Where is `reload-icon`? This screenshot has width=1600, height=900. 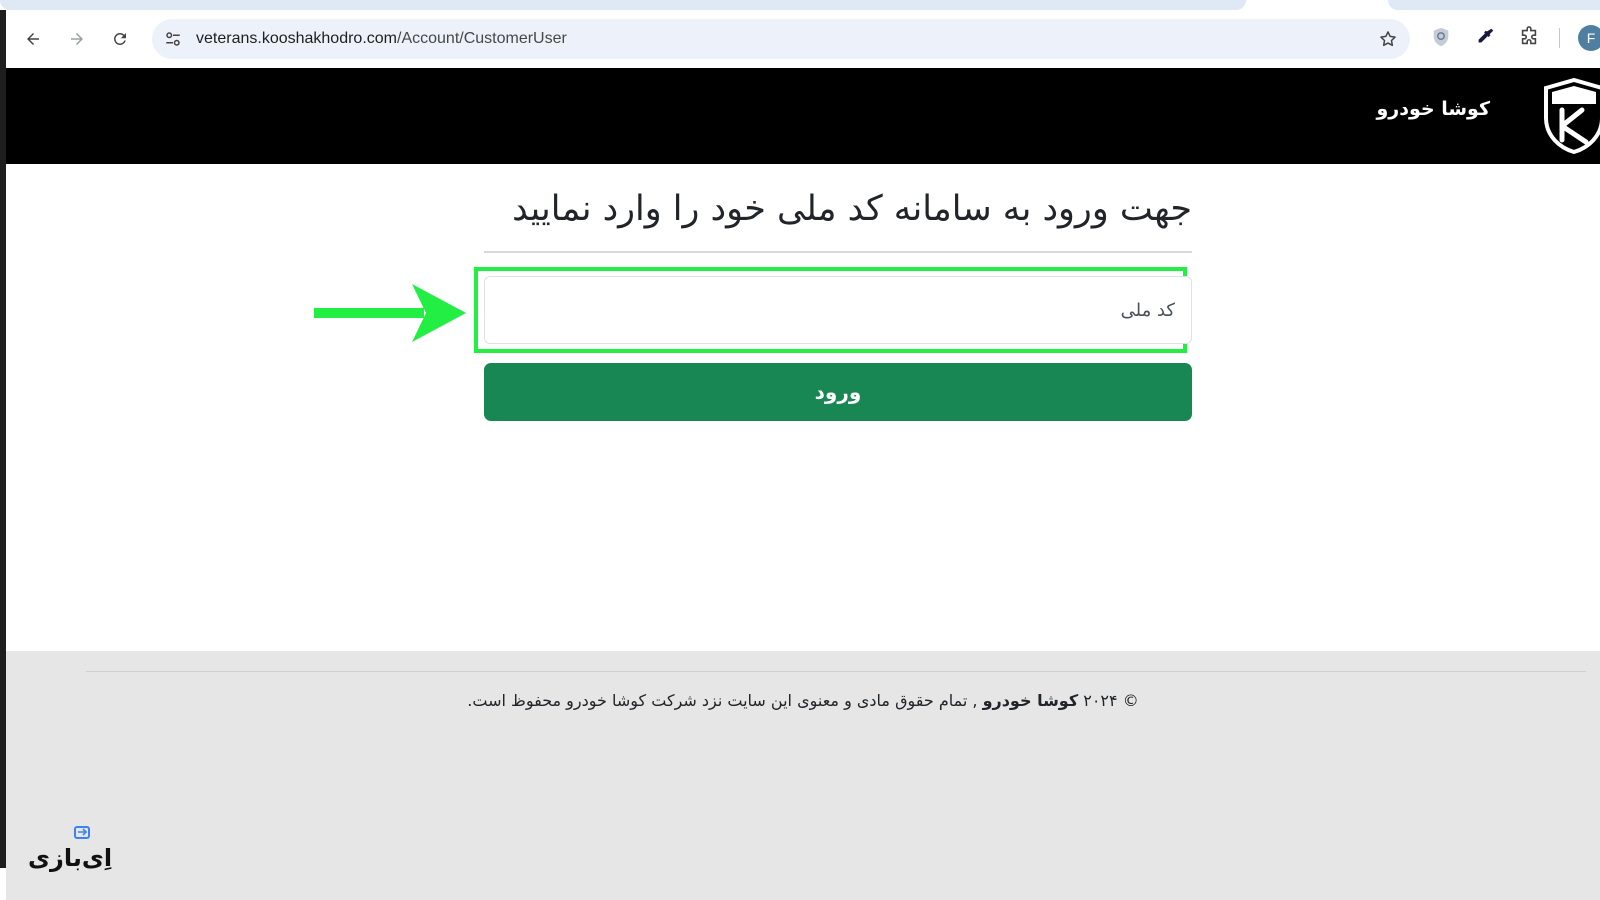
reload-icon is located at coordinates (120, 38).